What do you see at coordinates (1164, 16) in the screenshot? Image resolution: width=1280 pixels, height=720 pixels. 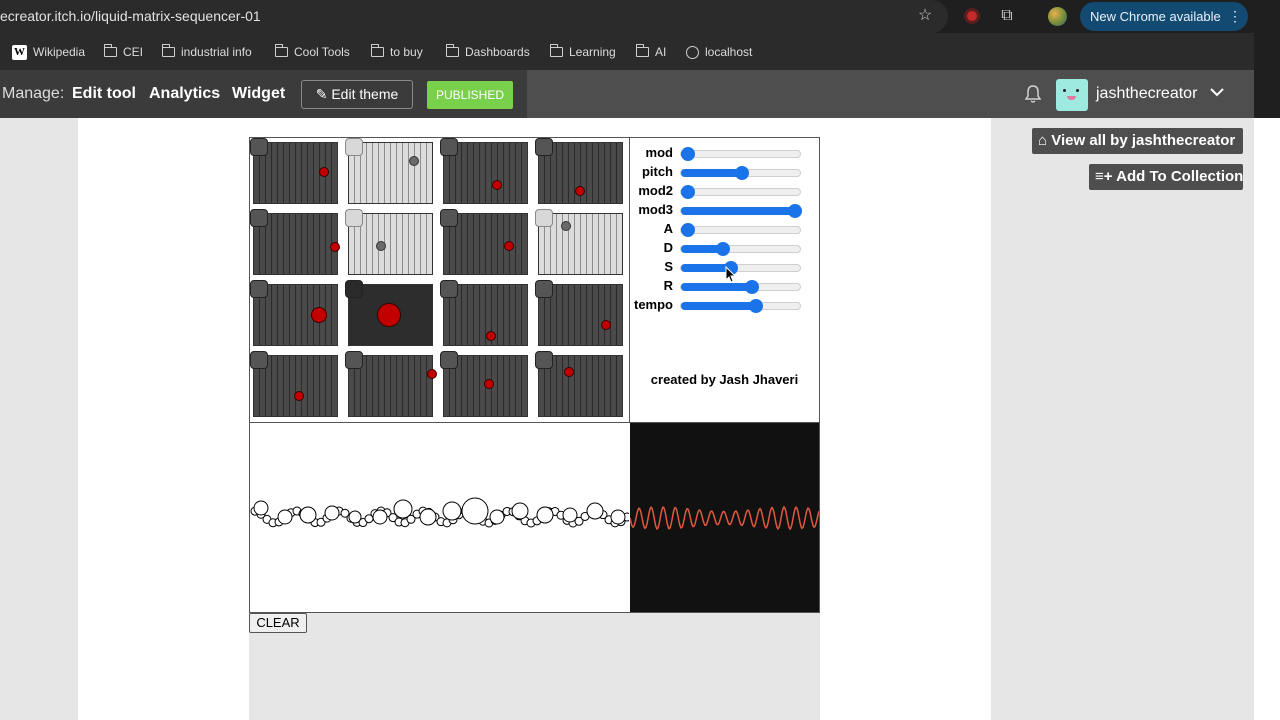 I see `chrome-update-button: New Chrome available ⋮` at bounding box center [1164, 16].